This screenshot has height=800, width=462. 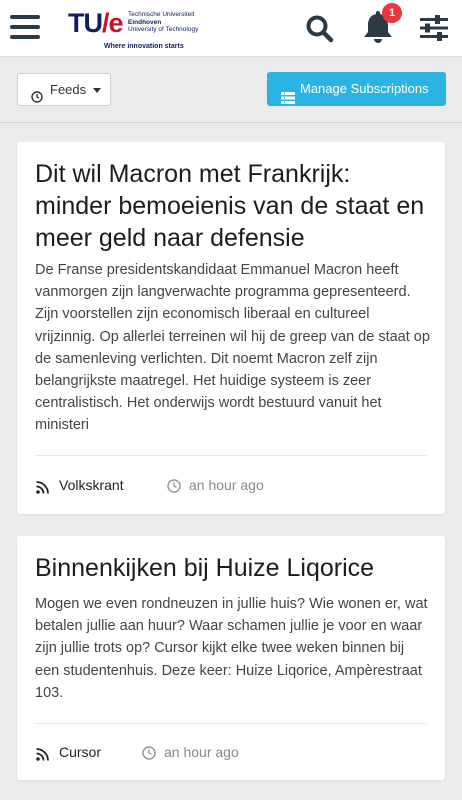 I want to click on toolbar-divider, so click(x=231, y=122).